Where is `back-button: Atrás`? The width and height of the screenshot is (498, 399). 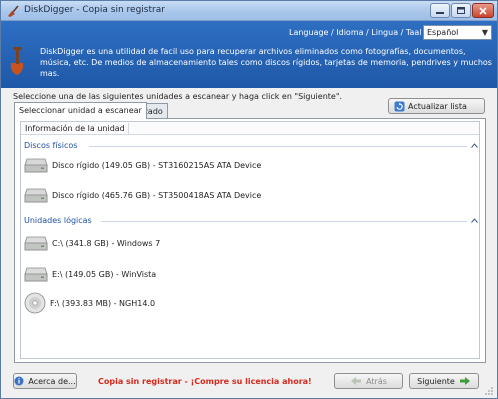 back-button: Atrás is located at coordinates (368, 381).